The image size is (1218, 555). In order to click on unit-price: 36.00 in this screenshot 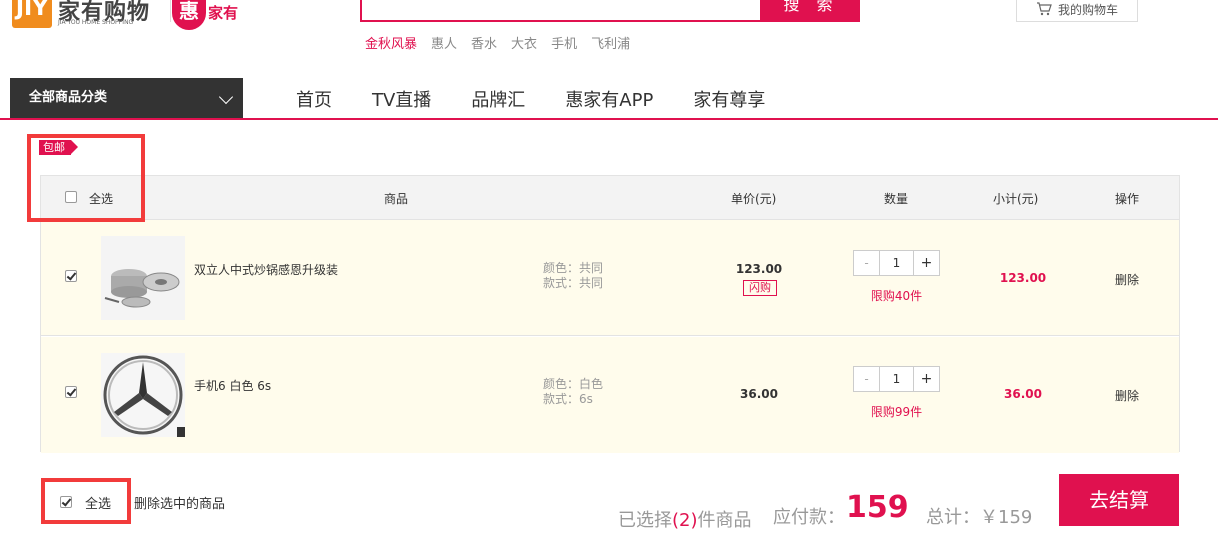, I will do `click(759, 394)`.